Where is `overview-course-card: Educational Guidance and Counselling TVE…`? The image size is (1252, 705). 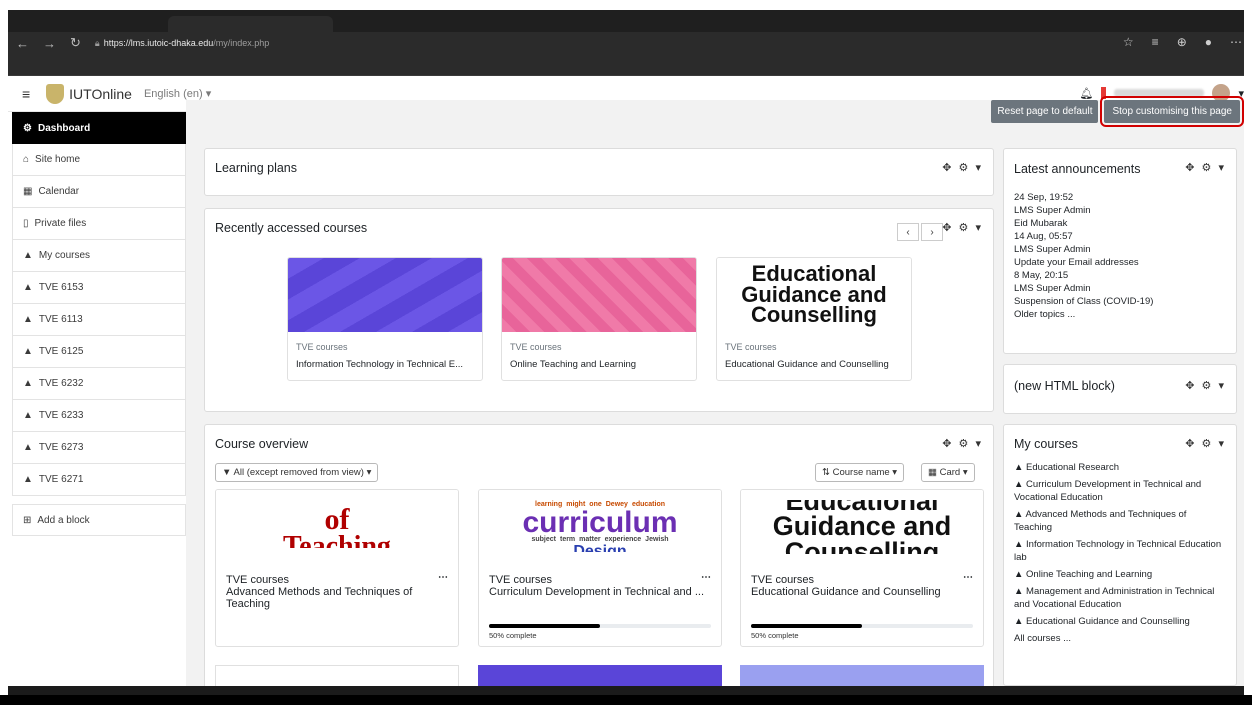
overview-course-card: Educational Guidance and Counselling TVE… is located at coordinates (862, 568).